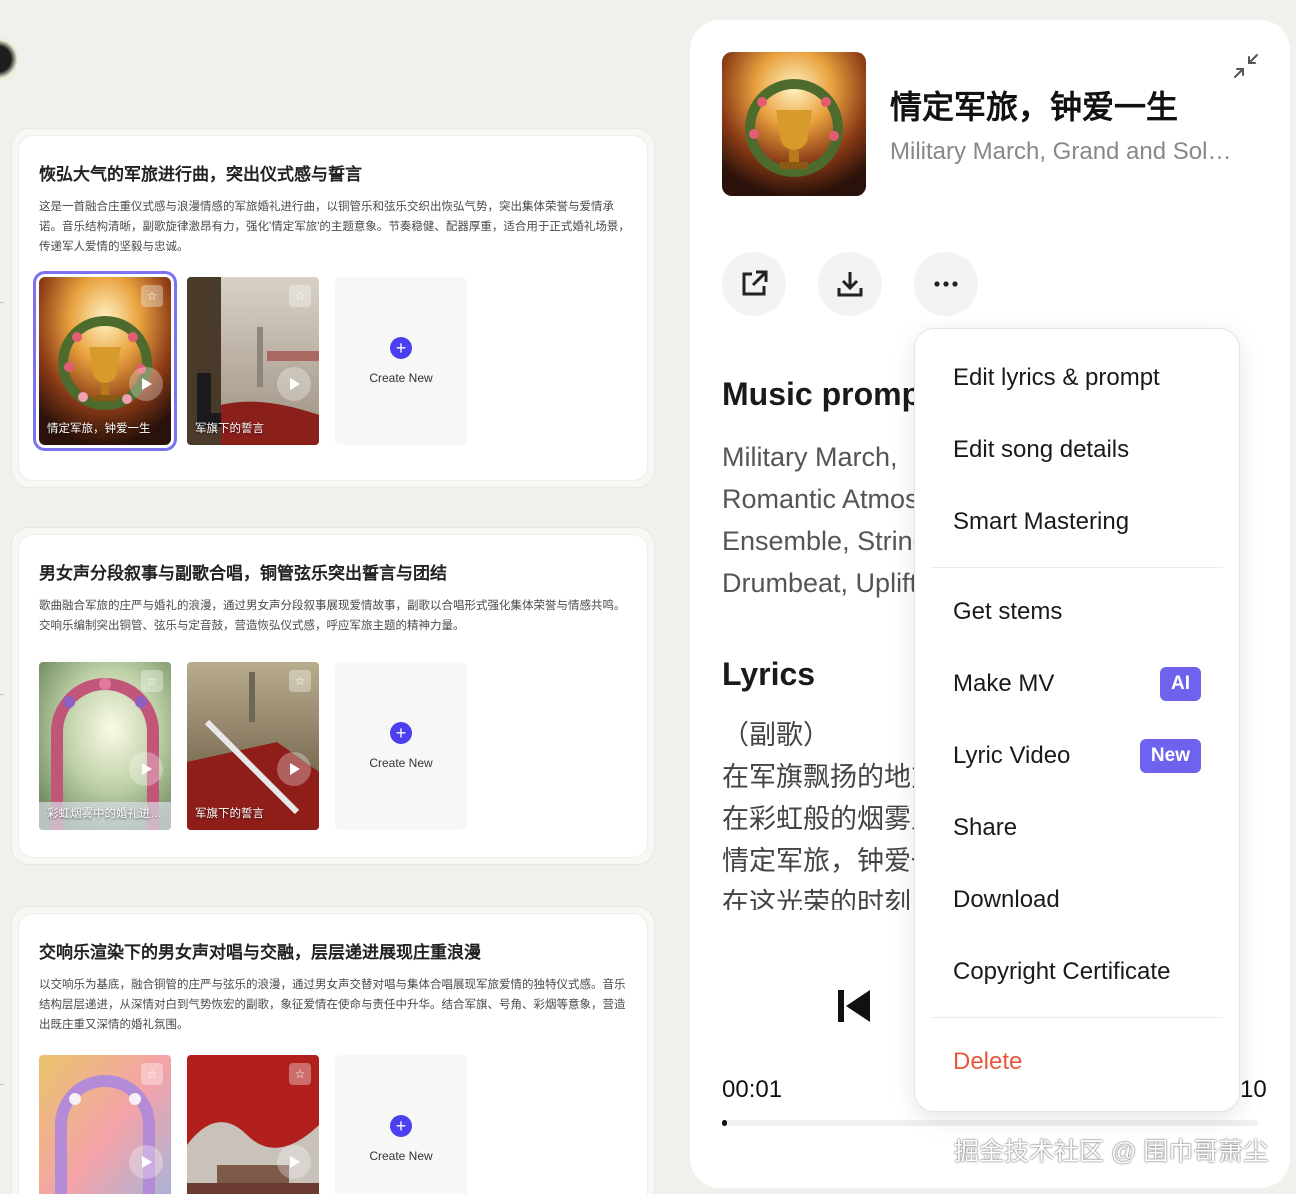 The image size is (1296, 1194). I want to click on menu-item-label: Copyright Certificate, so click(1062, 971).